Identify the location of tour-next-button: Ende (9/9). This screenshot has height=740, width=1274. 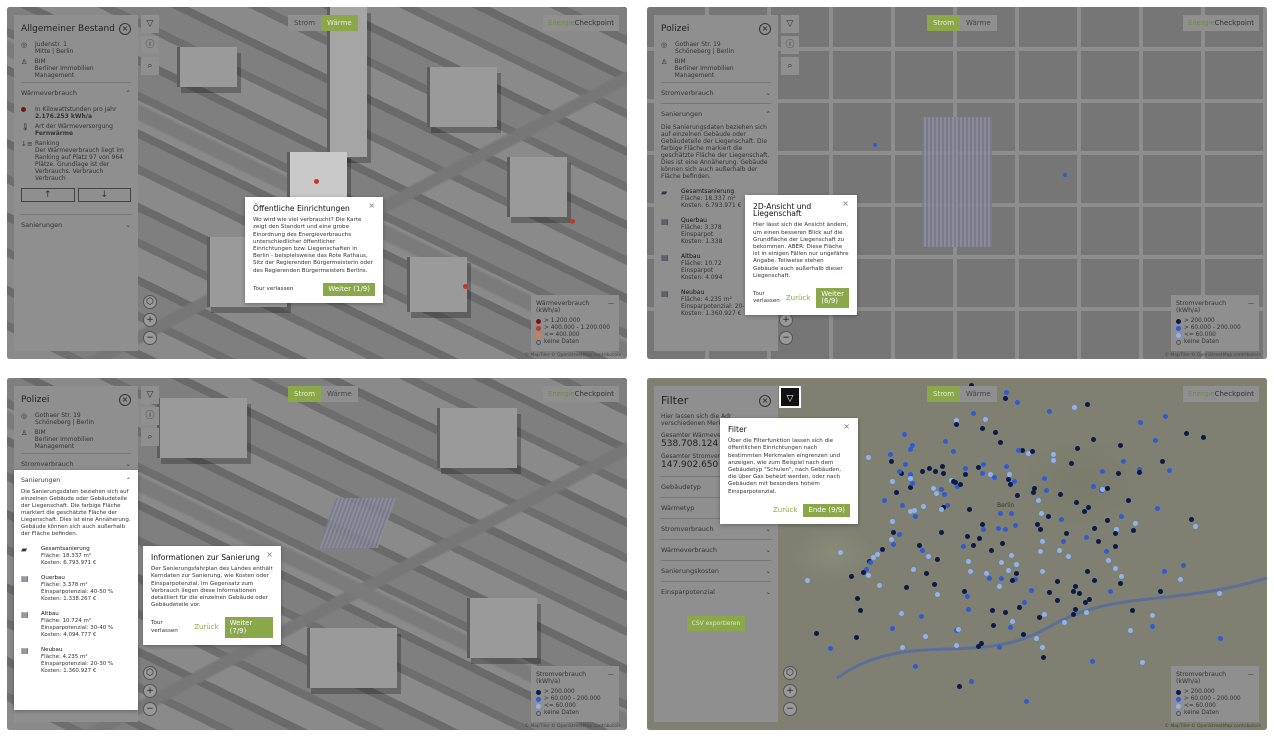
(826, 510).